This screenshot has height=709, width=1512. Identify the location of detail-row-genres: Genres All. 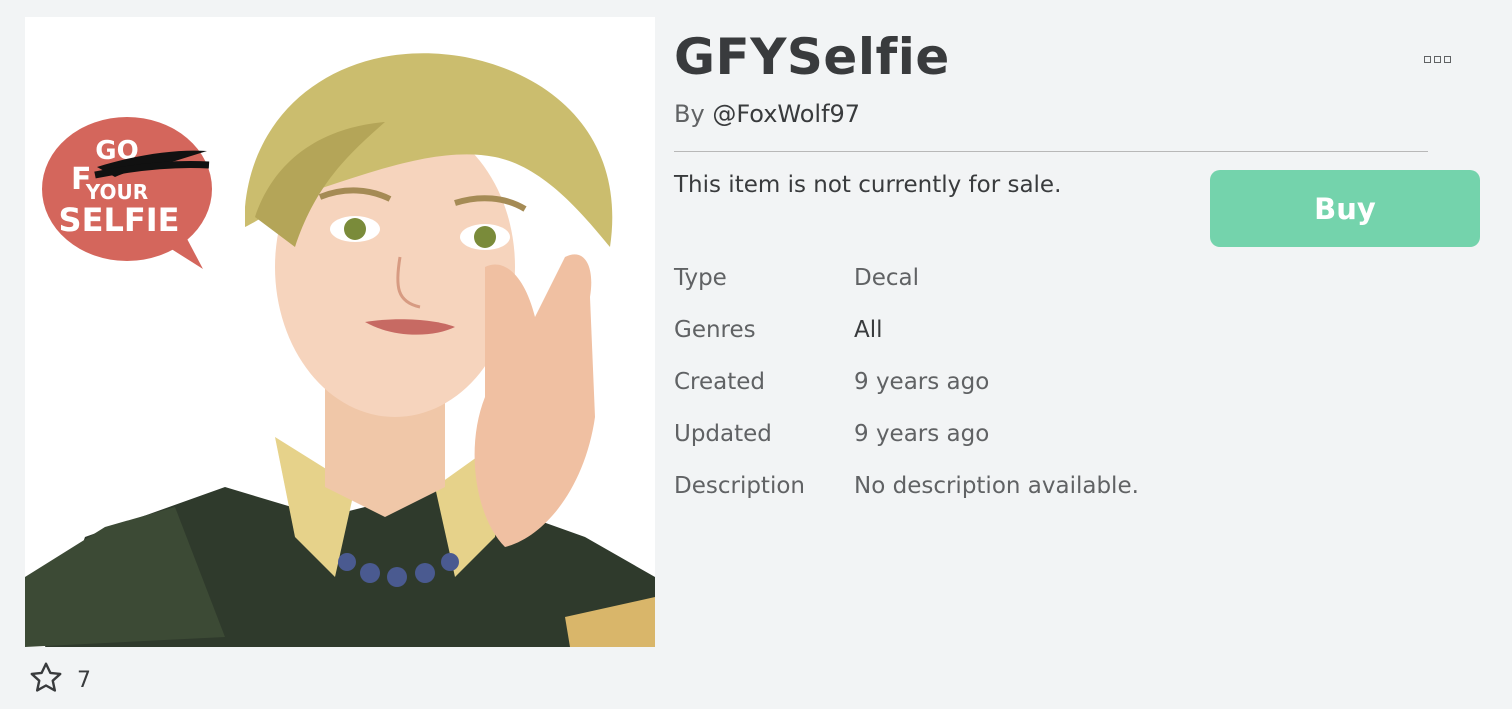
(906, 343).